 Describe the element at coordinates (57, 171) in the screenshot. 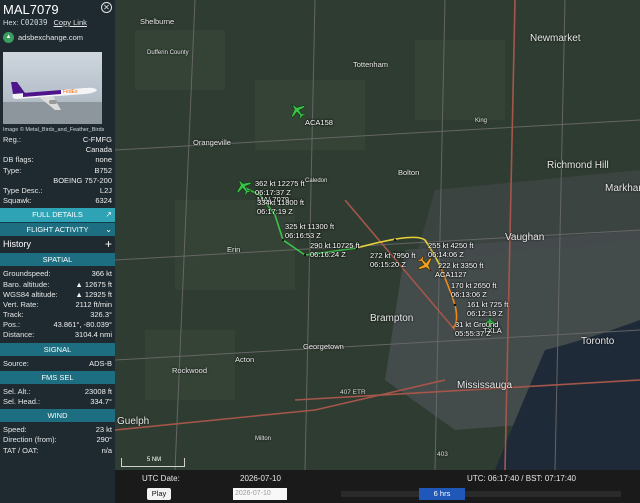

I see `detail-row: Type: B752` at that location.